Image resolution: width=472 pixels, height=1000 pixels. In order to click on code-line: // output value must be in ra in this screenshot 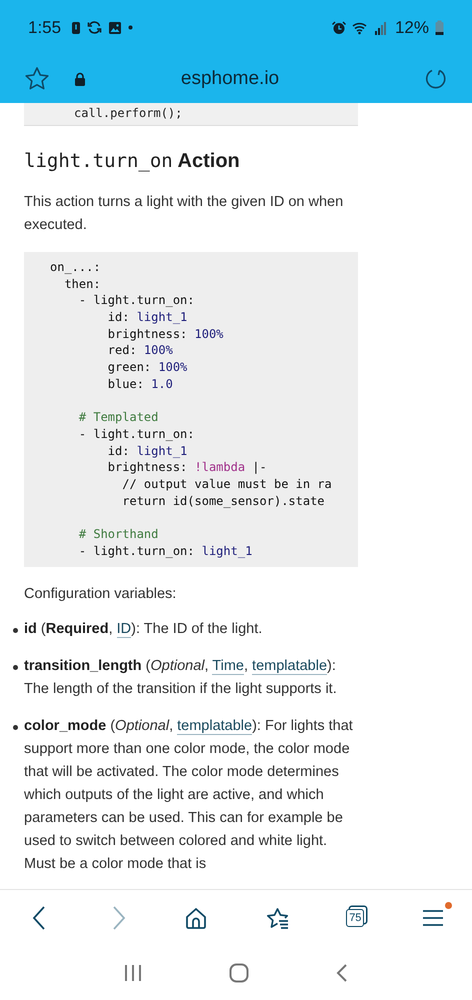, I will do `click(227, 484)`.